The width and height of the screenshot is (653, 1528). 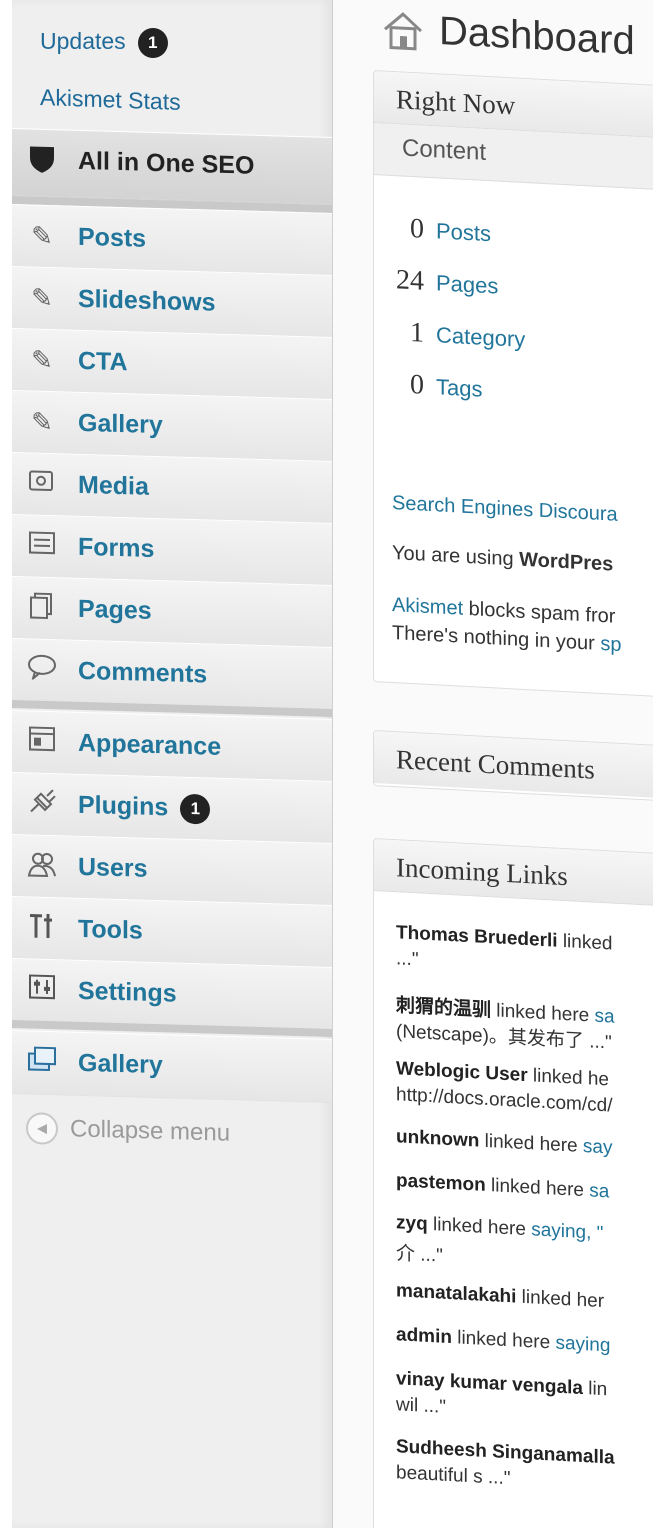 What do you see at coordinates (110, 929) in the screenshot?
I see `menu-label: Tools` at bounding box center [110, 929].